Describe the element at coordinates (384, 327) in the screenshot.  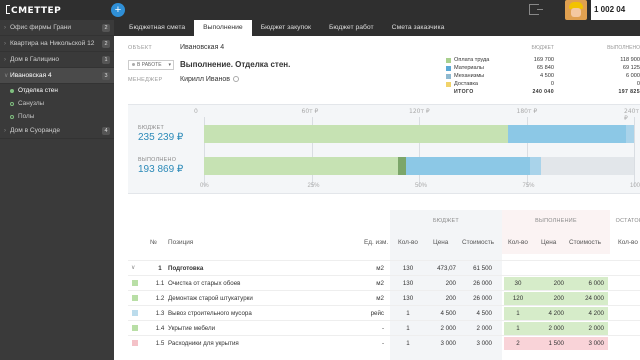
I see `table-row: 1.4 Укрытие мебели -1 2 000 2 000 1 2 000 2 000` at that location.